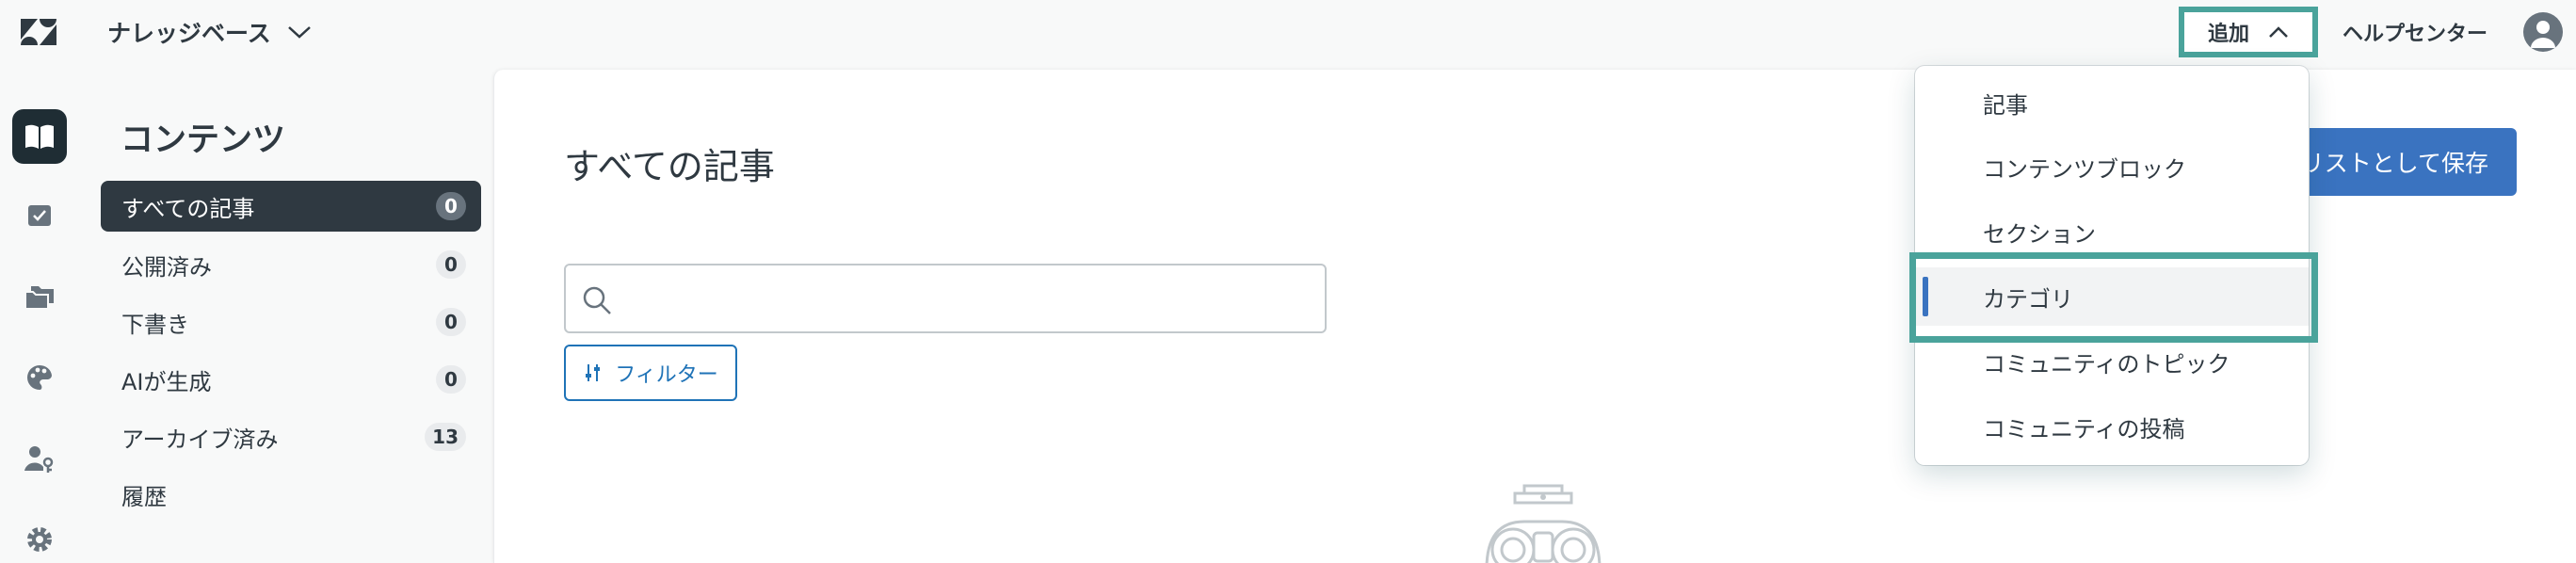 This screenshot has width=2576, height=563. I want to click on menu-item-community-post: コミュニティの投稿, so click(2112, 427).